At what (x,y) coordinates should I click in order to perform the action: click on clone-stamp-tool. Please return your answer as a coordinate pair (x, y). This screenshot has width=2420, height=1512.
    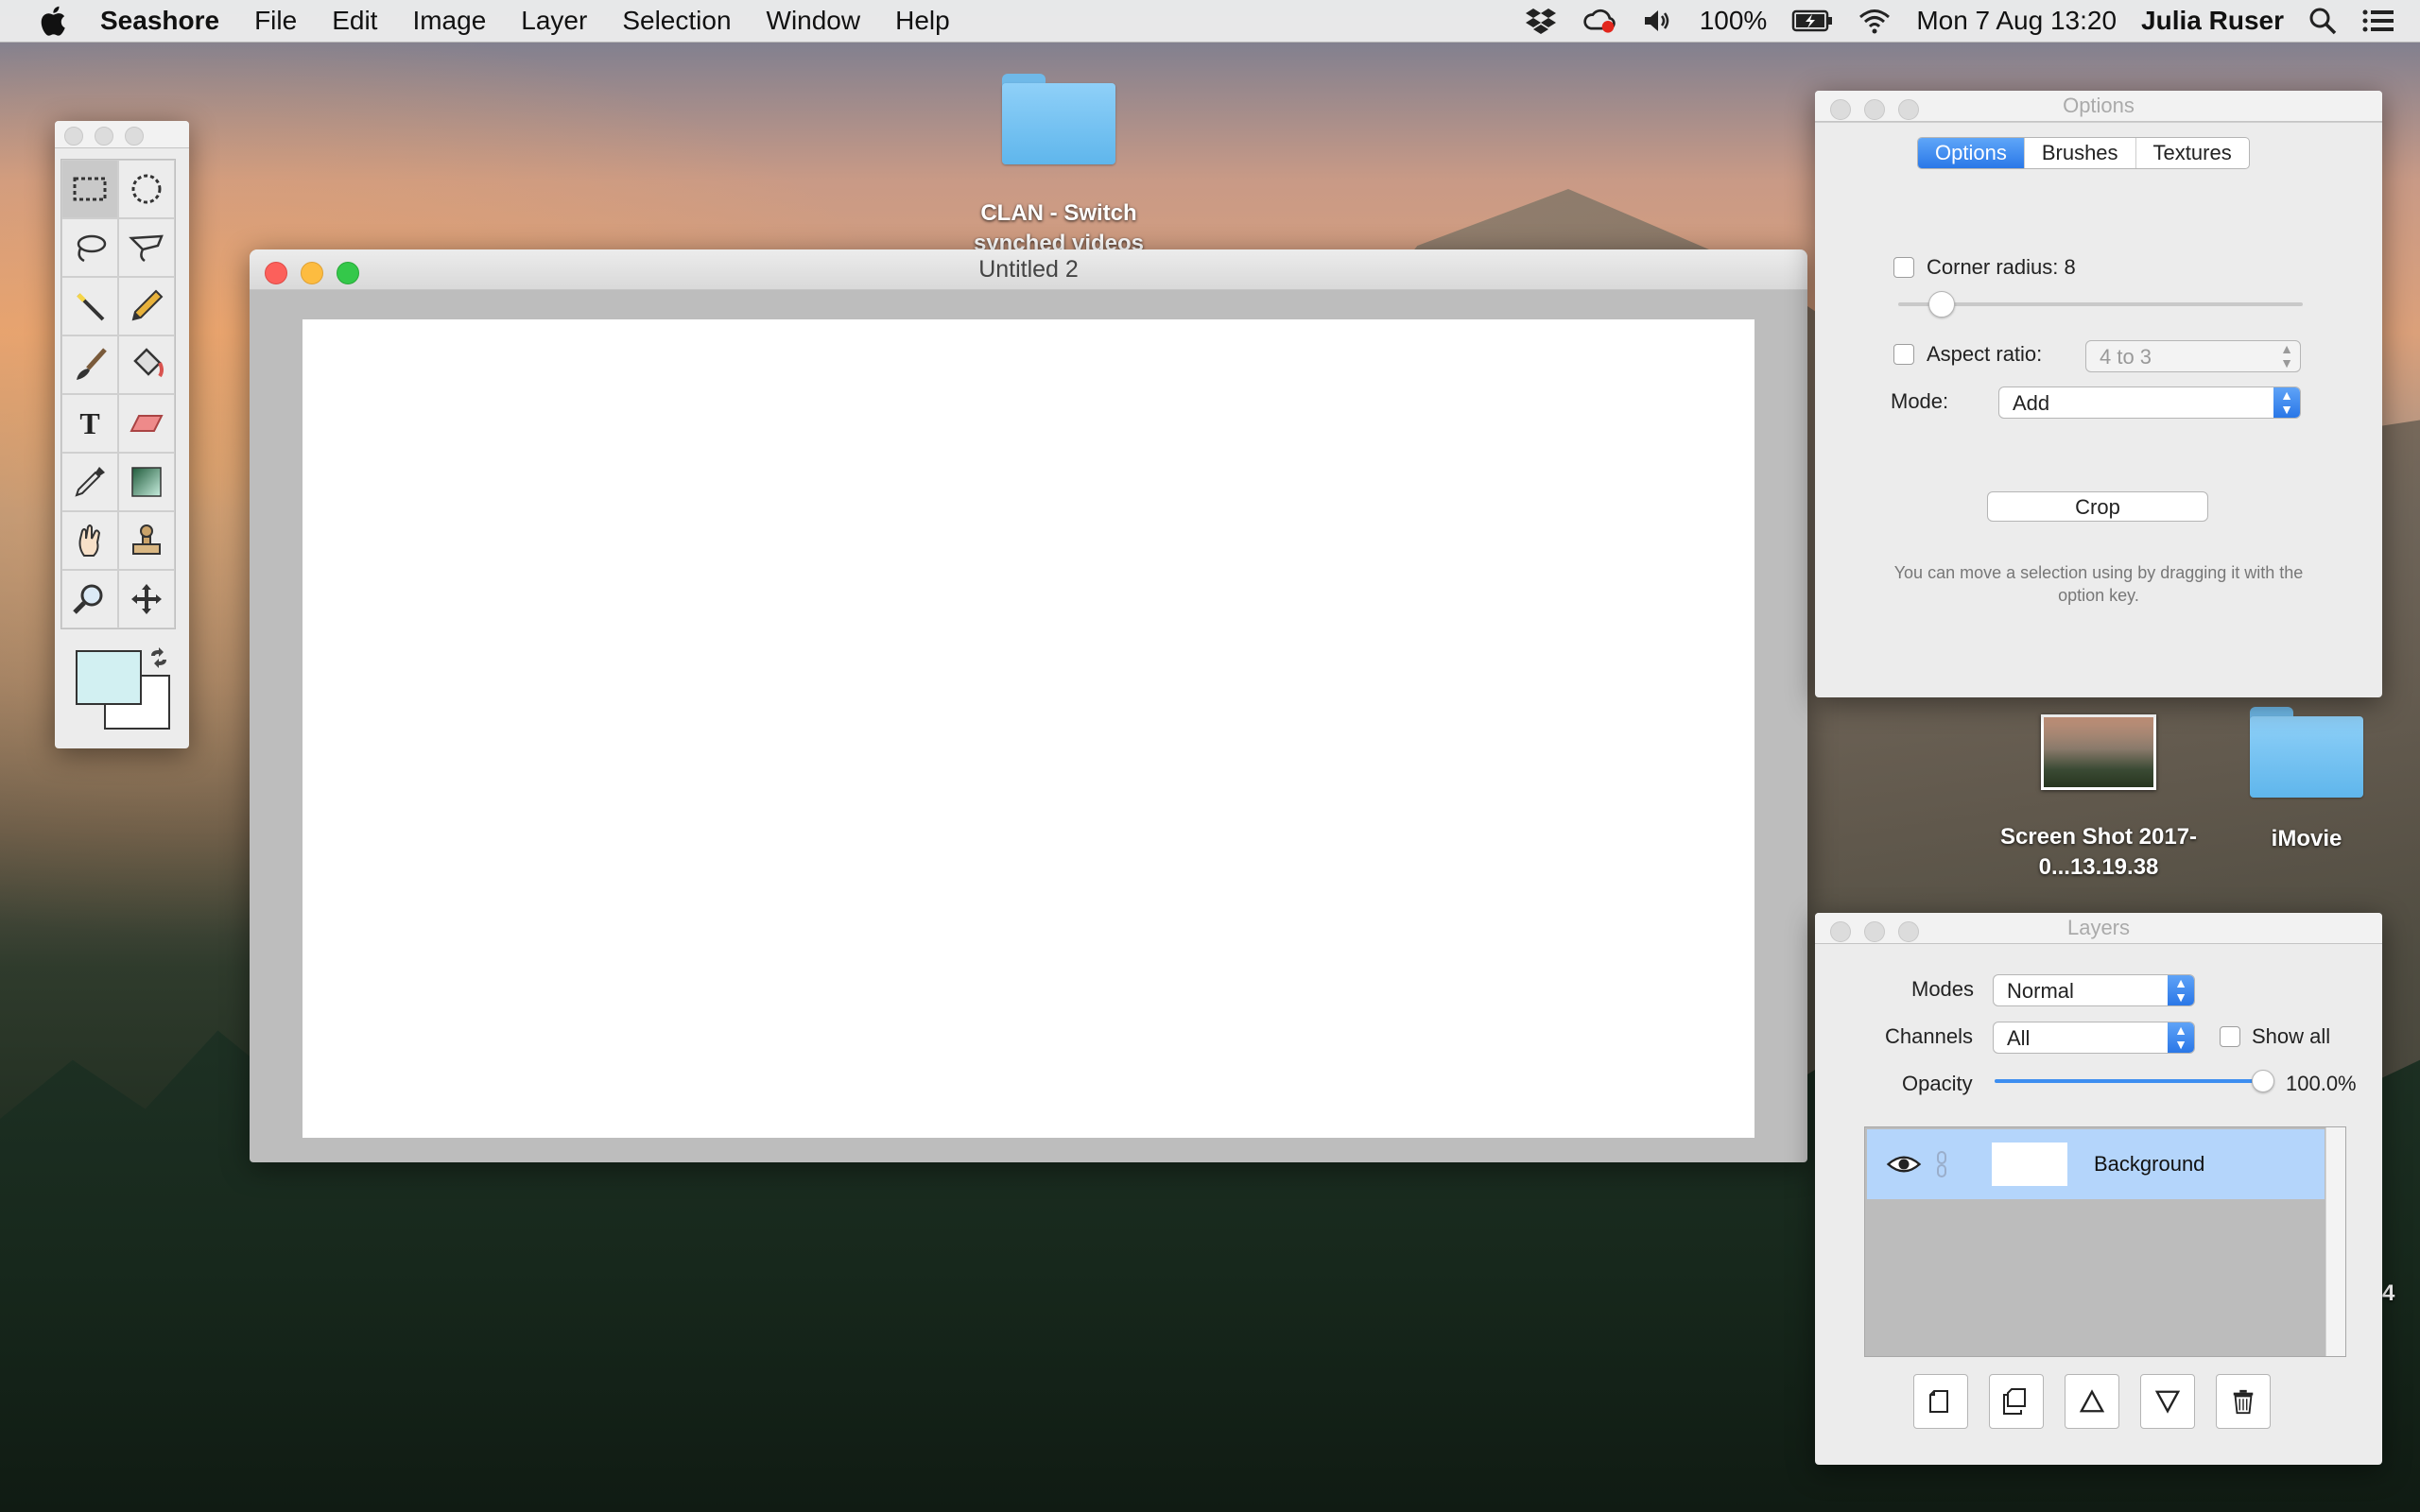
    Looking at the image, I should click on (146, 540).